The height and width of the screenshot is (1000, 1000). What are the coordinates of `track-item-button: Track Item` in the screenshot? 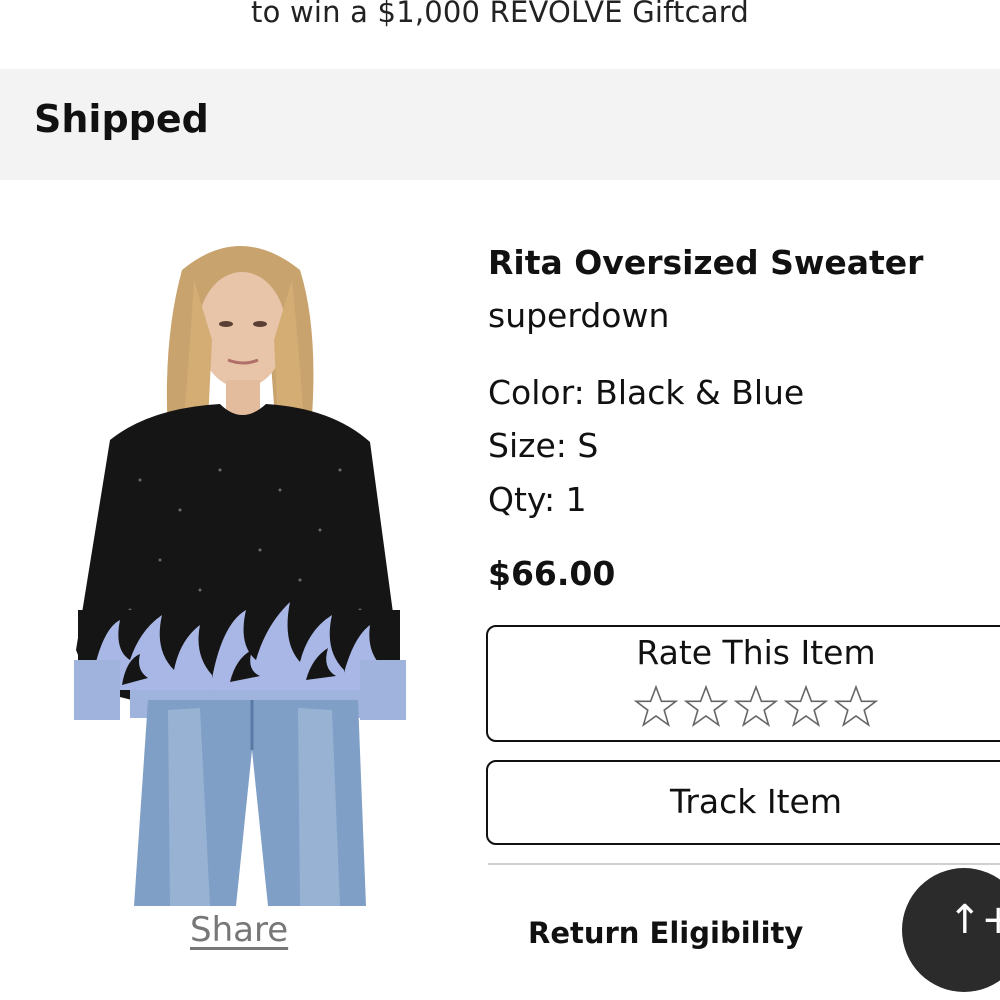 It's located at (743, 802).